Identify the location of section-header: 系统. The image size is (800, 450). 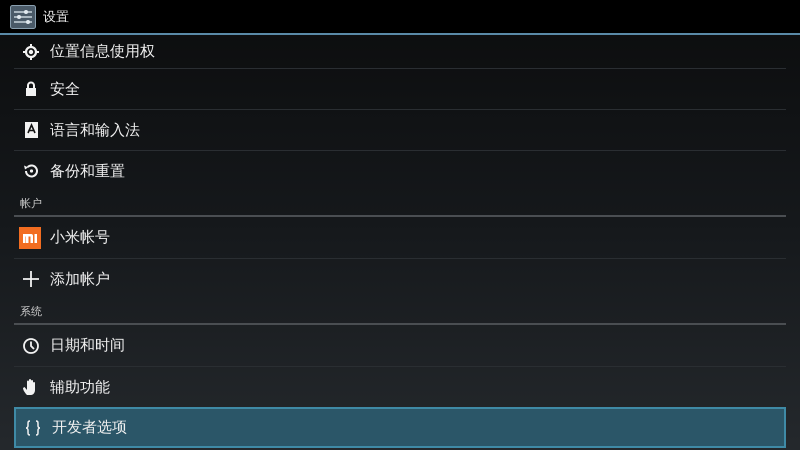
(400, 312).